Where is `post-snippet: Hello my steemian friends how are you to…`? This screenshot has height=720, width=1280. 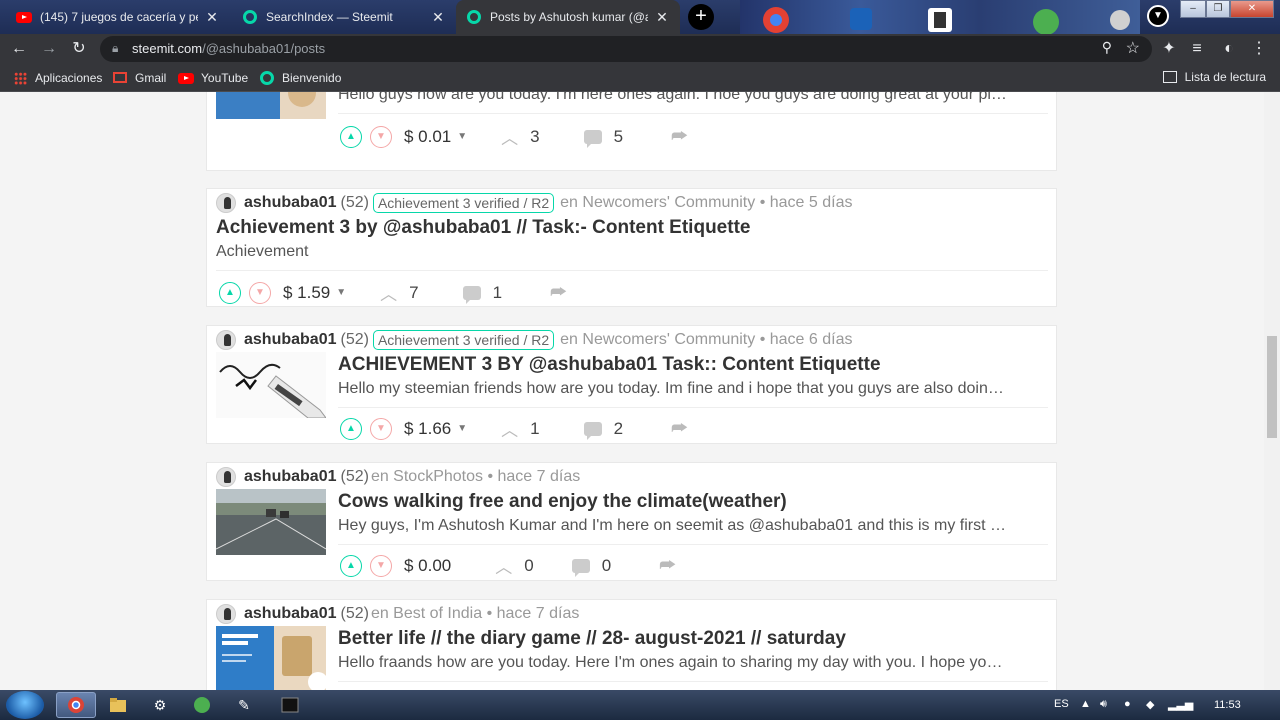
post-snippet: Hello my steemian friends how are you to… is located at coordinates (694, 389).